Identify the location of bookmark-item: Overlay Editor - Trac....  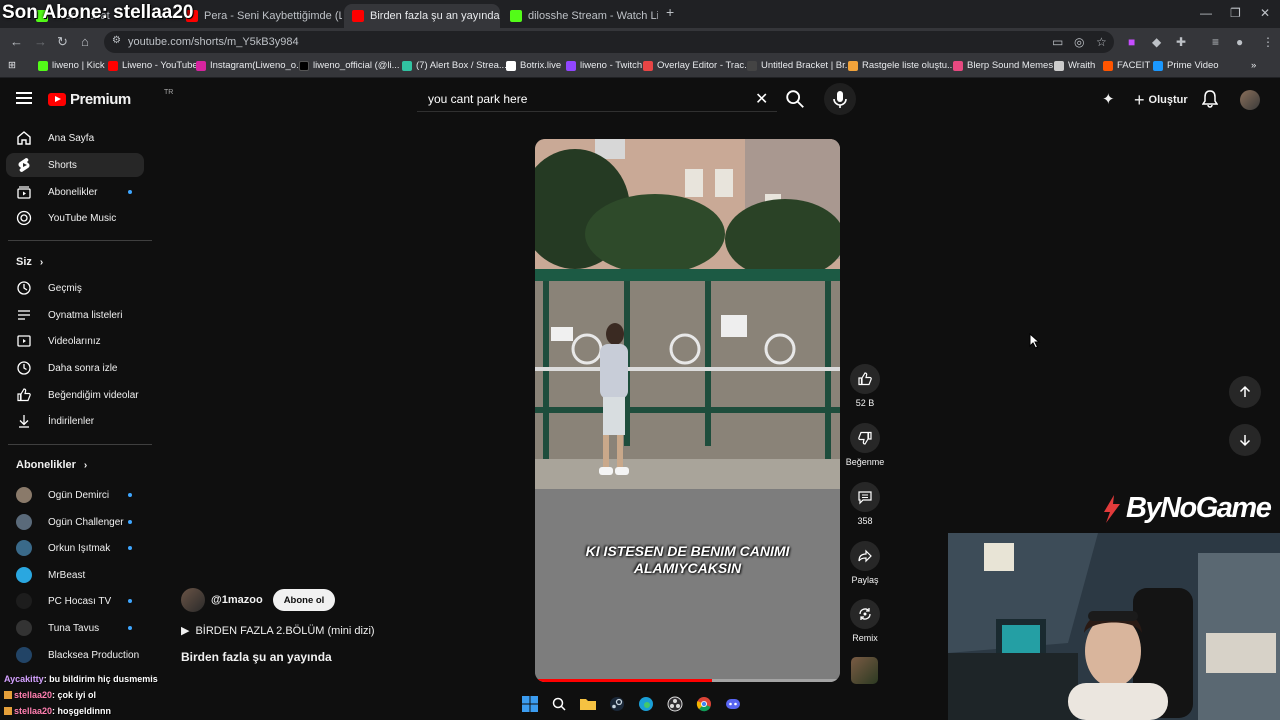
(697, 65).